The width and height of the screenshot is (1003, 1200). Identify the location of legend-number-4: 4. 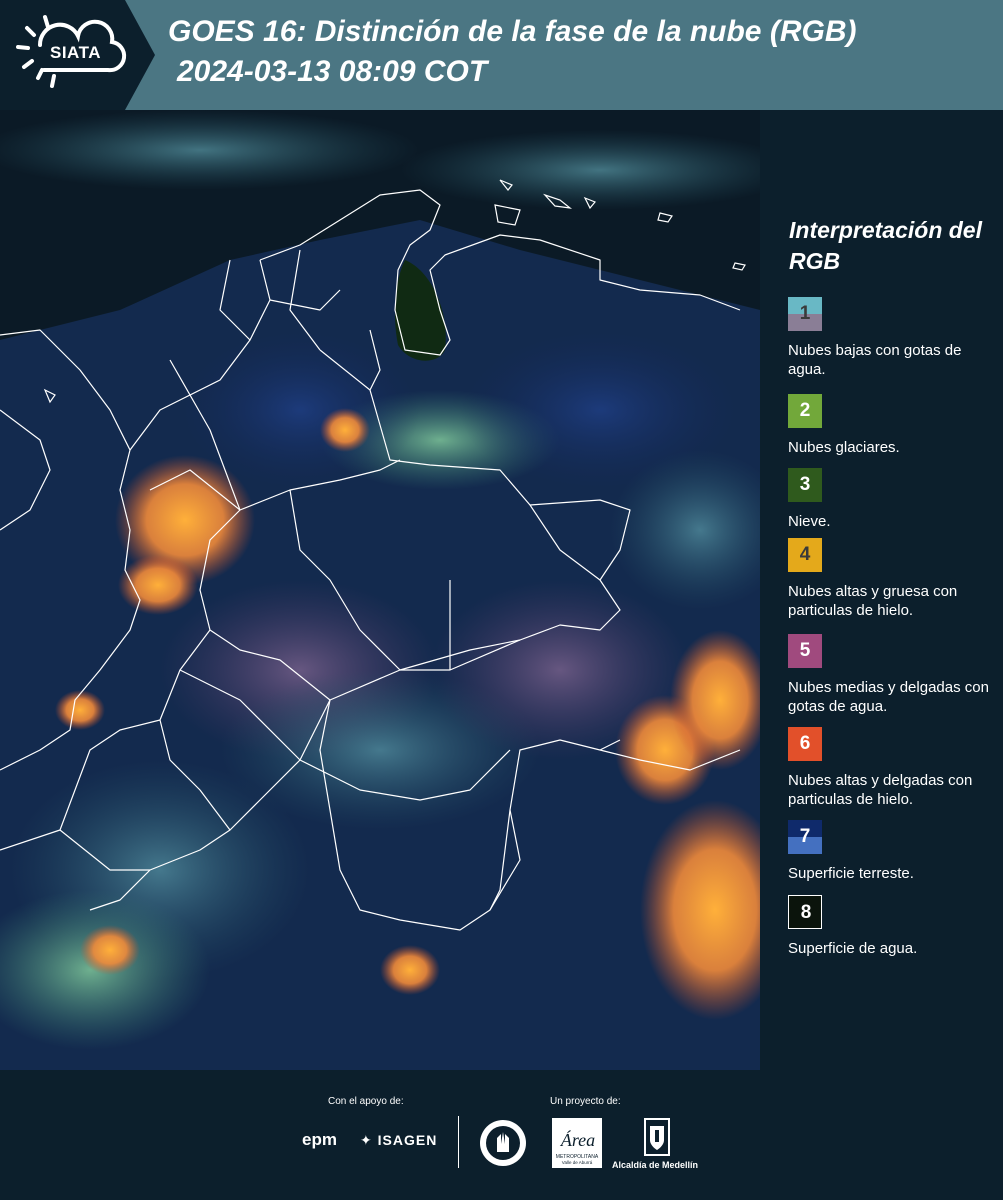
(805, 554).